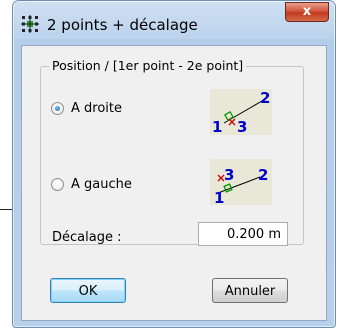 This screenshot has height=331, width=337. What do you see at coordinates (88, 290) in the screenshot?
I see `ok-button: OK` at bounding box center [88, 290].